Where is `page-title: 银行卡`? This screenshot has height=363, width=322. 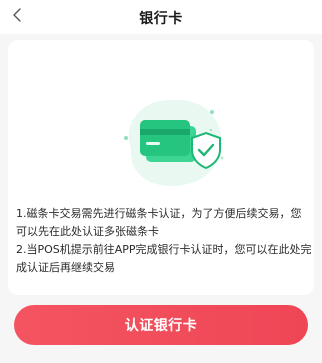 page-title: 银行卡 is located at coordinates (161, 19).